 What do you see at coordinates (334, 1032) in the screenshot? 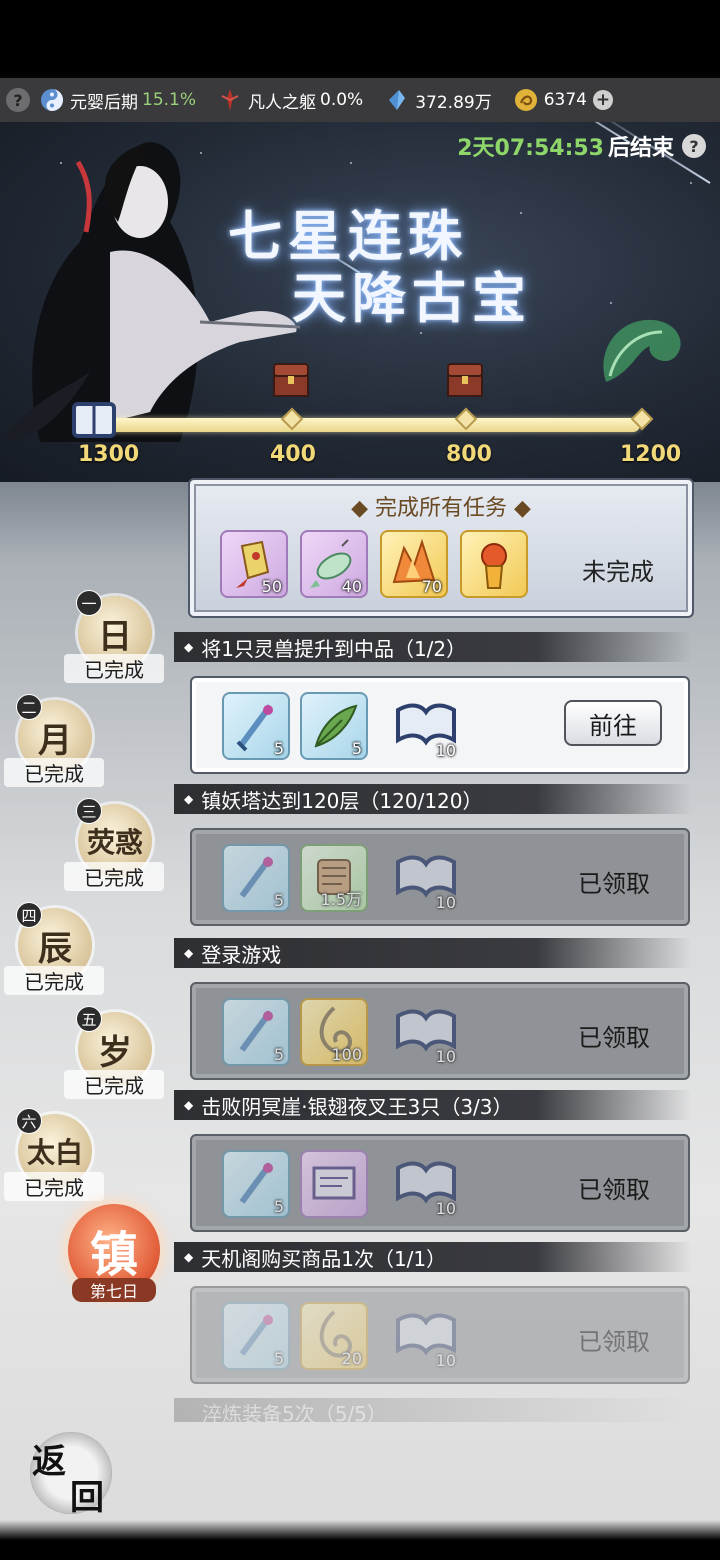
I see `reward-item: 100` at bounding box center [334, 1032].